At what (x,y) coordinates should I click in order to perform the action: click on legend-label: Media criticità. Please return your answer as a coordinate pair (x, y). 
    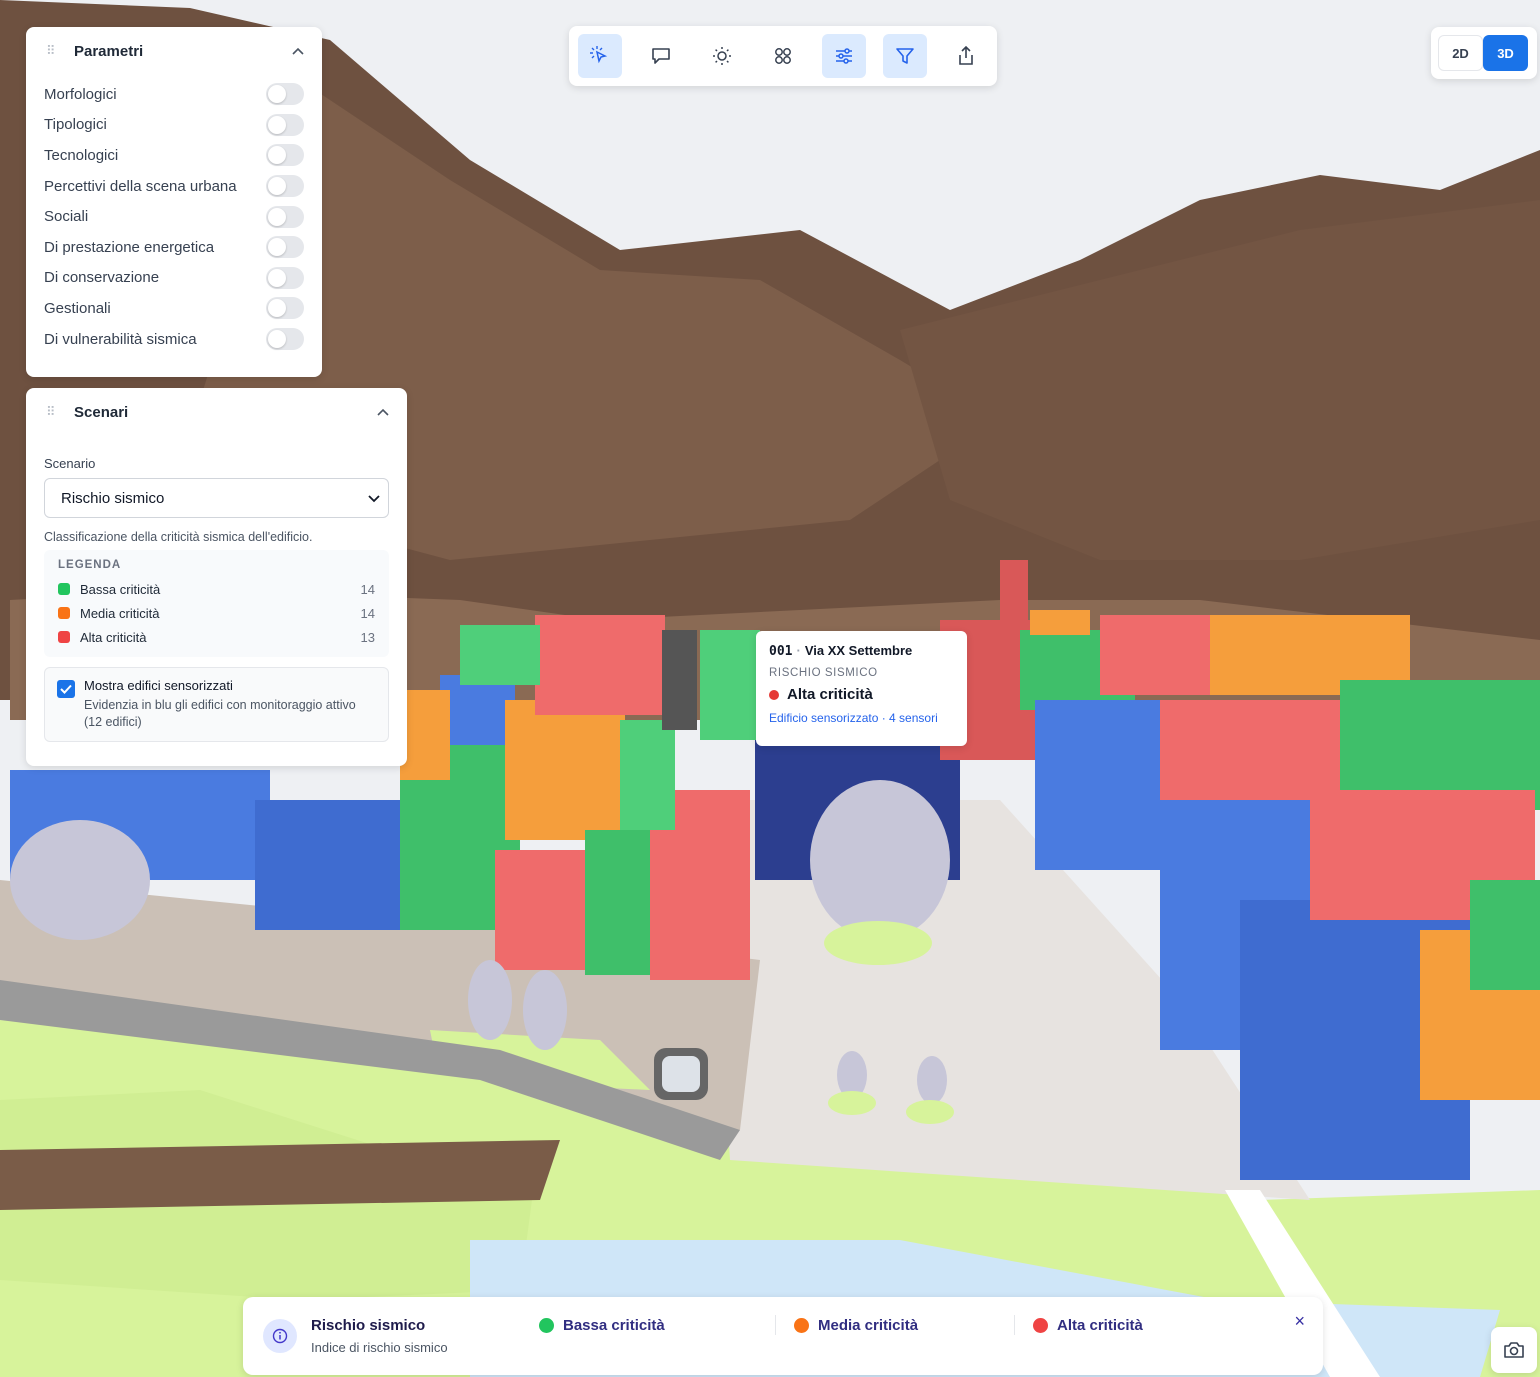
    Looking at the image, I should click on (120, 613).